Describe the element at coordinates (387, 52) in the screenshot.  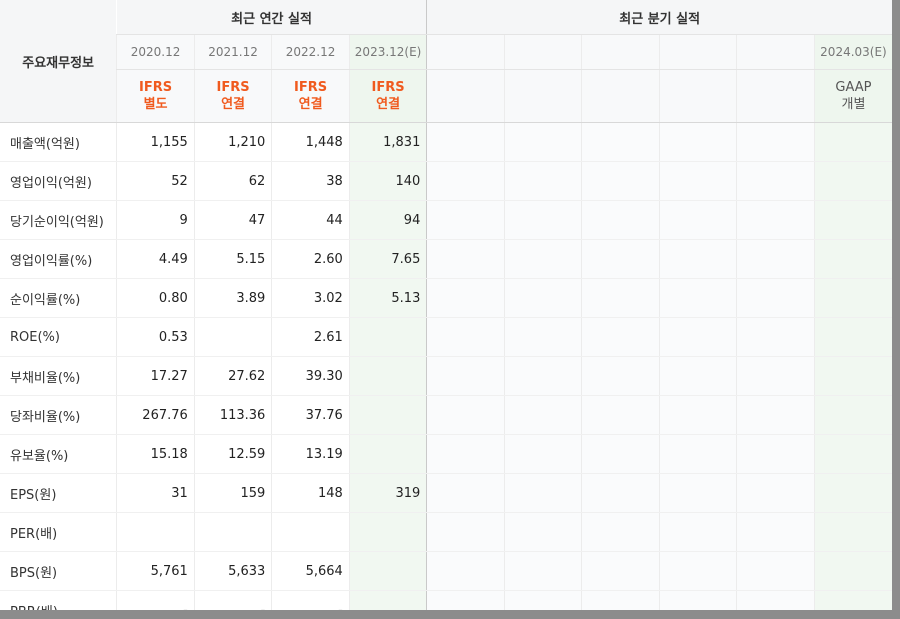
I see `annual-period-header-estimate: 2023.12(E)` at that location.